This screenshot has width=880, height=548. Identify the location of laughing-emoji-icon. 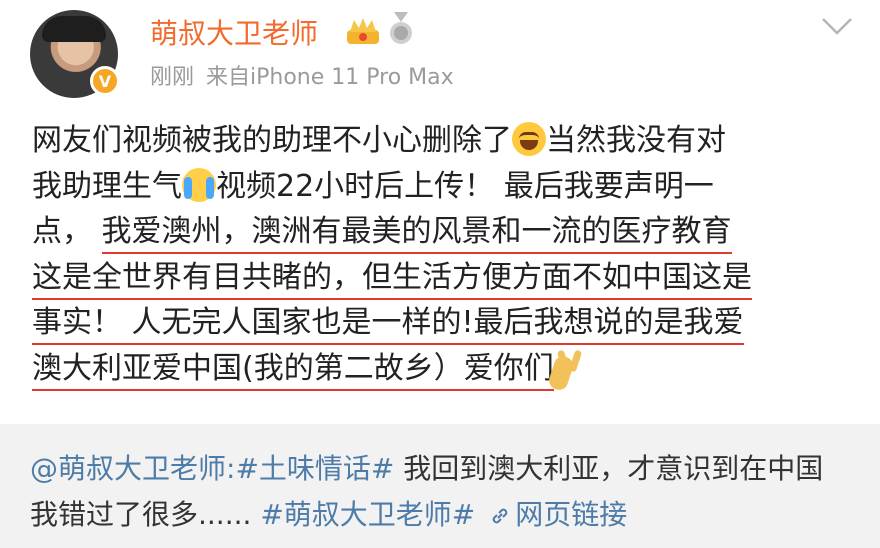
(529, 139).